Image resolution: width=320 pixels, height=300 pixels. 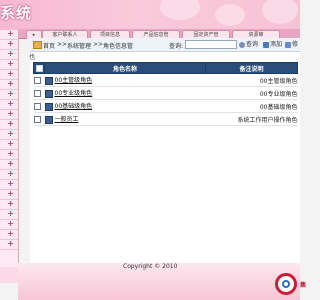 I want to click on footer: Copyright © 2010 集, so click(x=162, y=281).